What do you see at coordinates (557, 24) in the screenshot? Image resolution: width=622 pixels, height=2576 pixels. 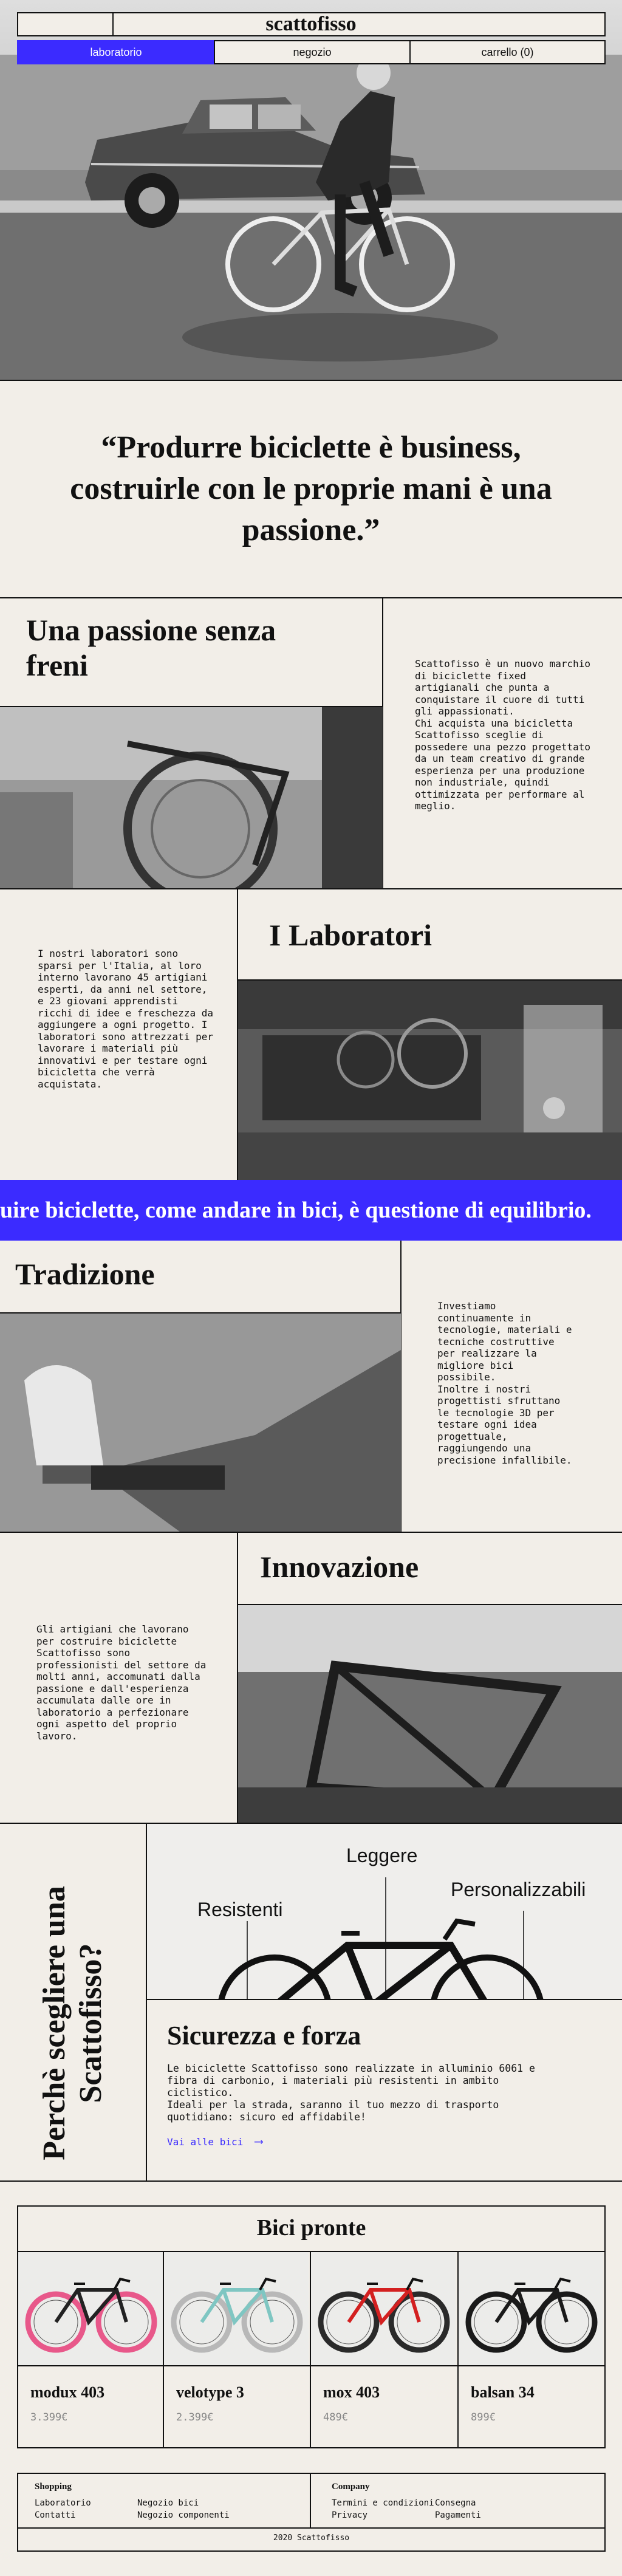 I see `header-spacer-right` at bounding box center [557, 24].